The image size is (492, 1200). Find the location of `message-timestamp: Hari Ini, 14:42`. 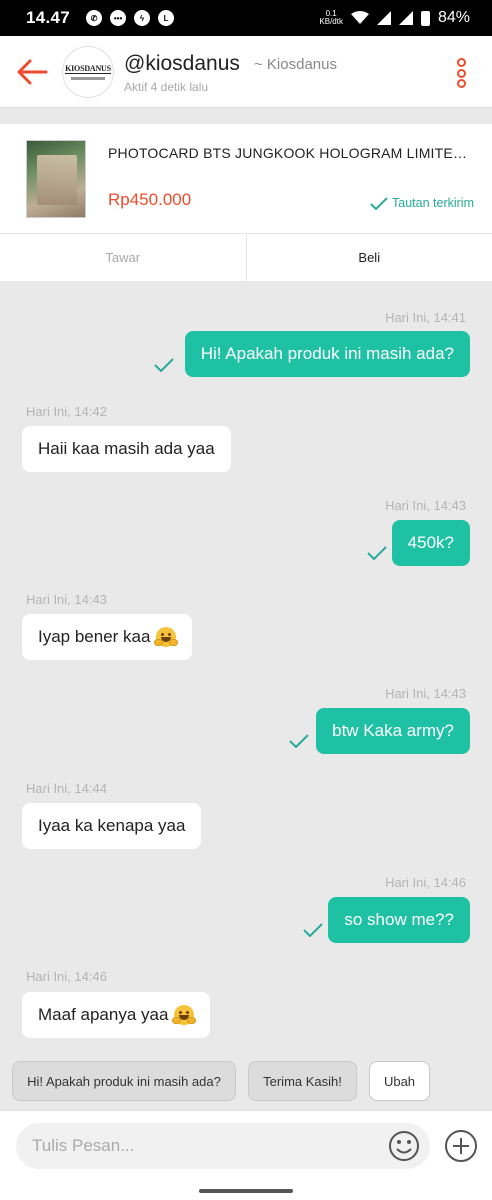

message-timestamp: Hari Ini, 14:42 is located at coordinates (66, 411).